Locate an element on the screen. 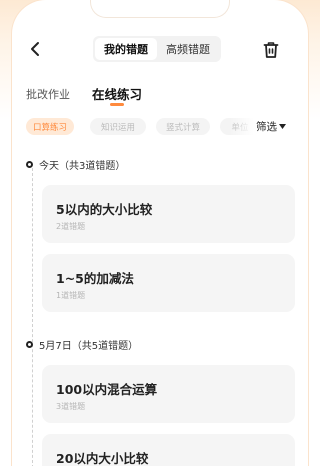  delete-button is located at coordinates (271, 50).